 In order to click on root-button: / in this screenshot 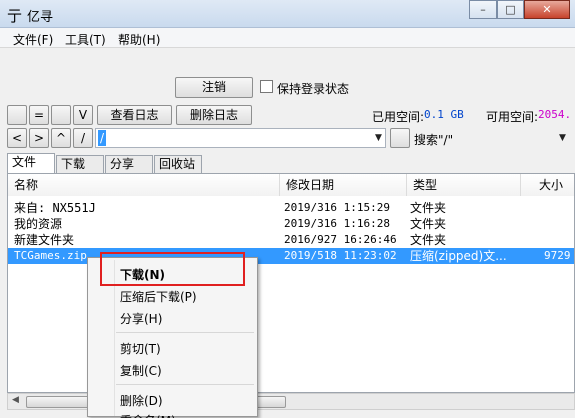, I will do `click(83, 138)`.